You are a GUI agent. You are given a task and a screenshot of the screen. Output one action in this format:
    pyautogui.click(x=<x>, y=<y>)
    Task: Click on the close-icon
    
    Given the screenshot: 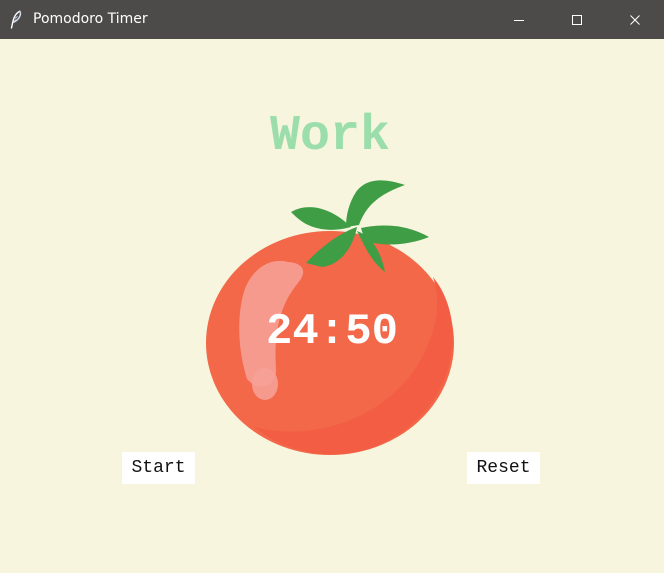 What is the action you would take?
    pyautogui.click(x=635, y=19)
    